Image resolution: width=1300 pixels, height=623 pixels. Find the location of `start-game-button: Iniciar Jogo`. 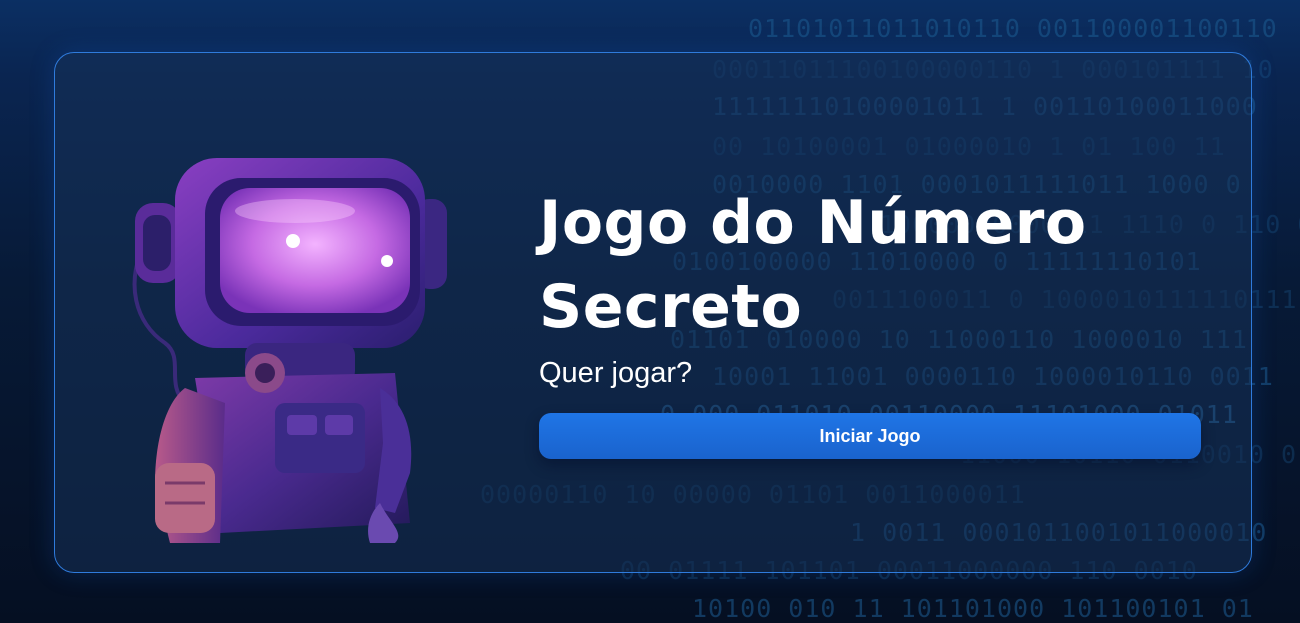

start-game-button: Iniciar Jogo is located at coordinates (870, 436).